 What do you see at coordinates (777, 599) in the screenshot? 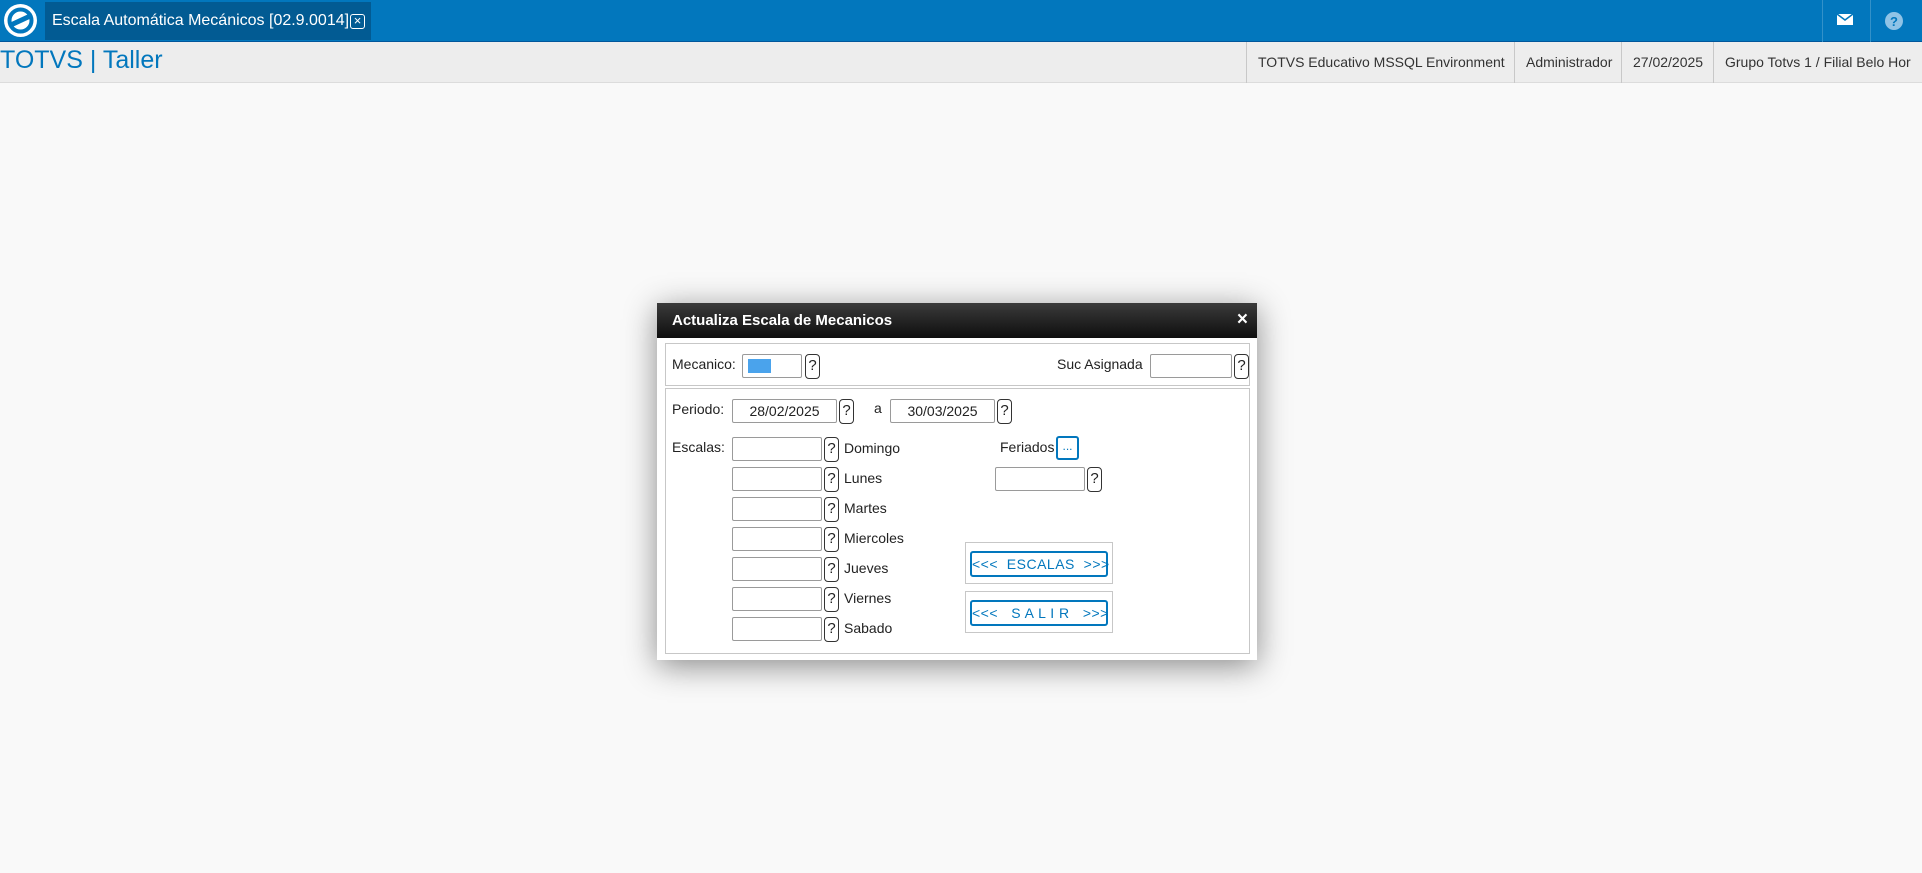
I see `viernes-input` at bounding box center [777, 599].